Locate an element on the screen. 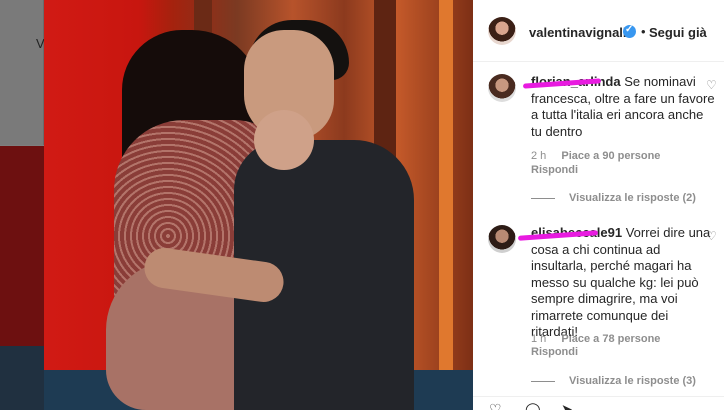  post-header: valentinavignali • Segui già is located at coordinates (598, 31).